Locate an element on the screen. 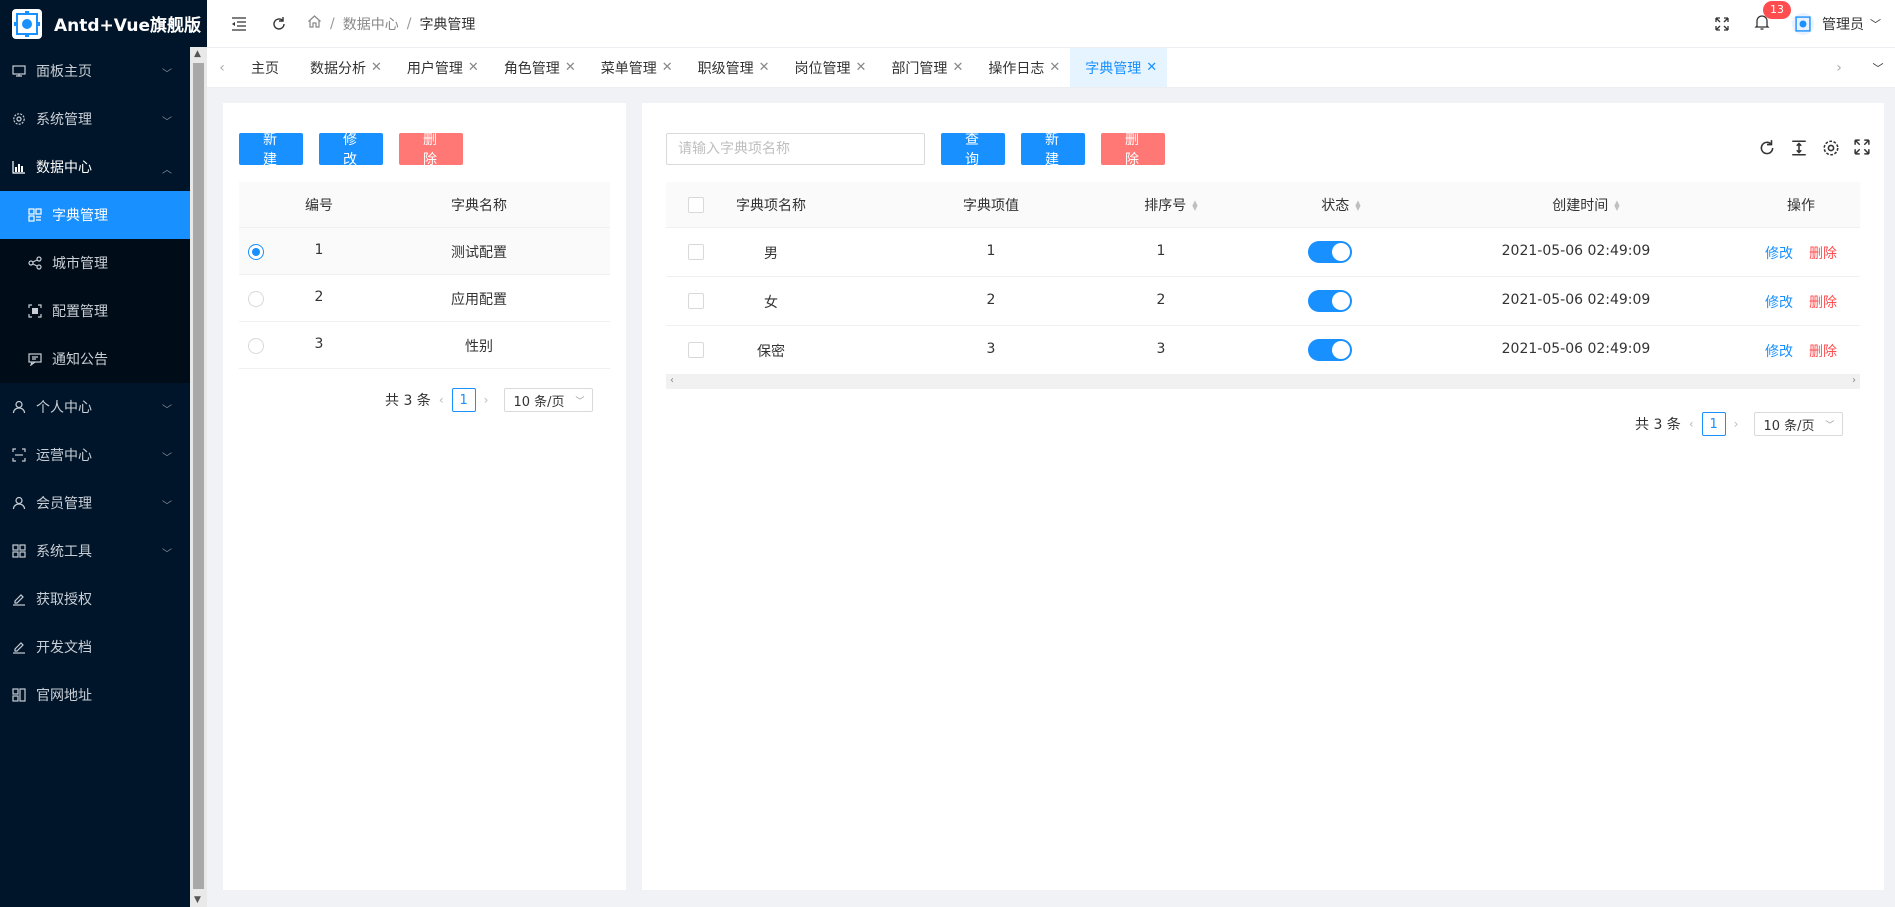 This screenshot has width=1895, height=907. column-header-sort: 排序号 ▲ ▼ is located at coordinates (1171, 205).